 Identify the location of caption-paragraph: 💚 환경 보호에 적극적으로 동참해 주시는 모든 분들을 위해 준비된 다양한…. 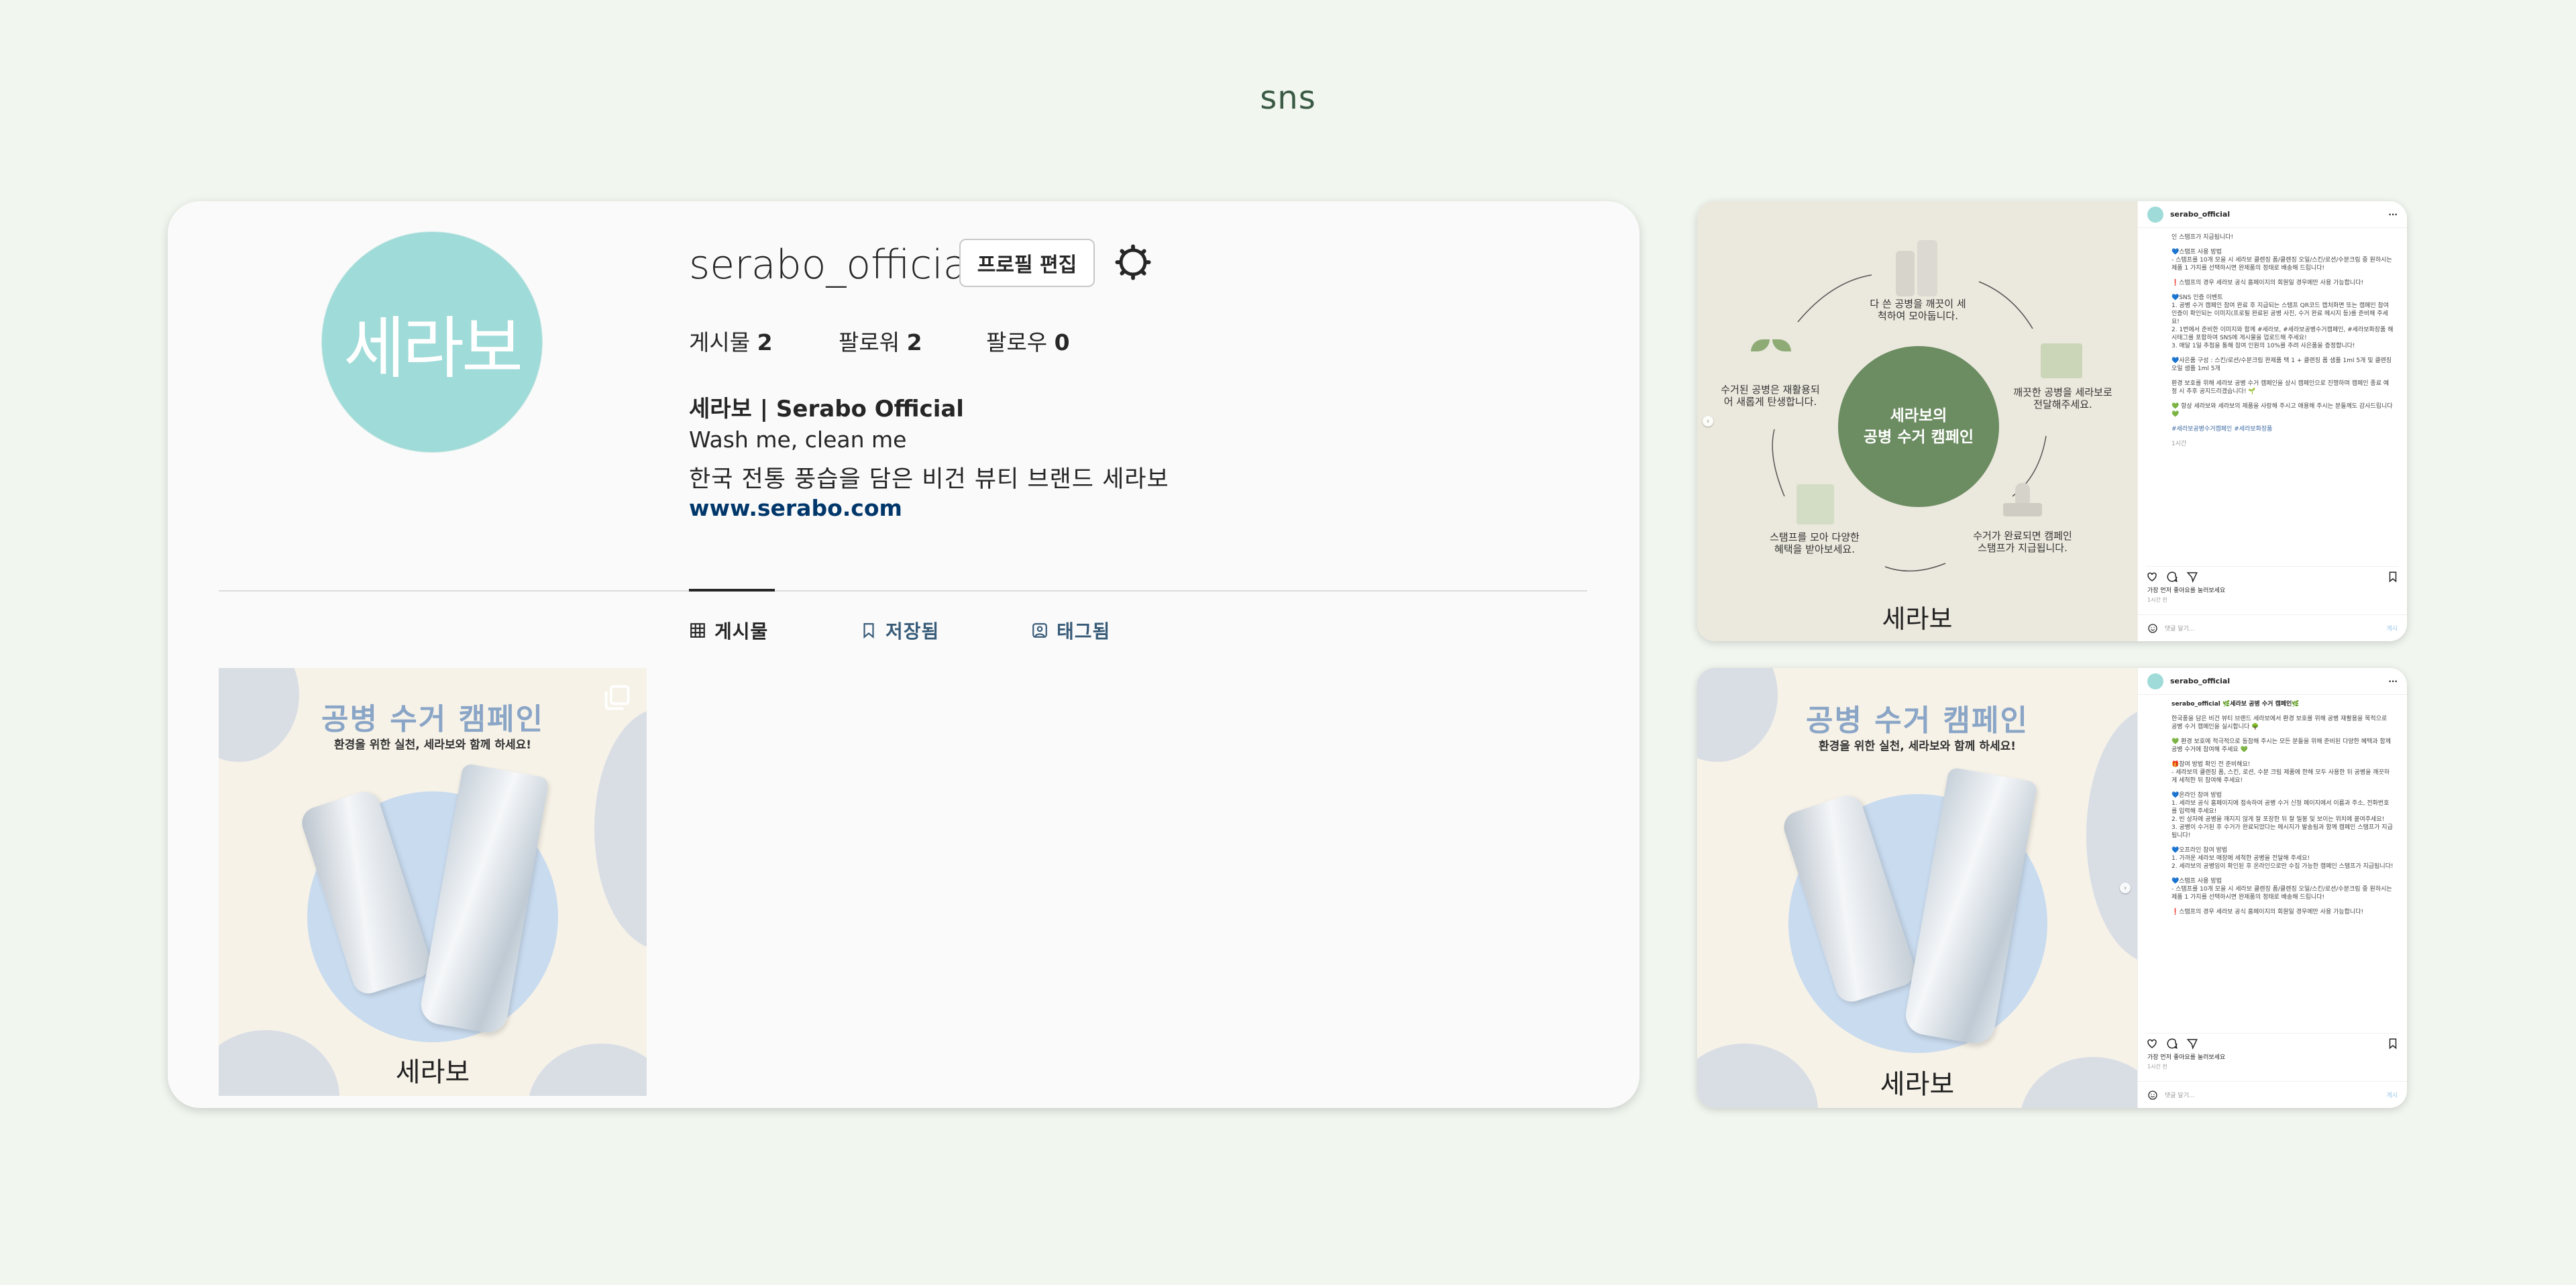
(2281, 745).